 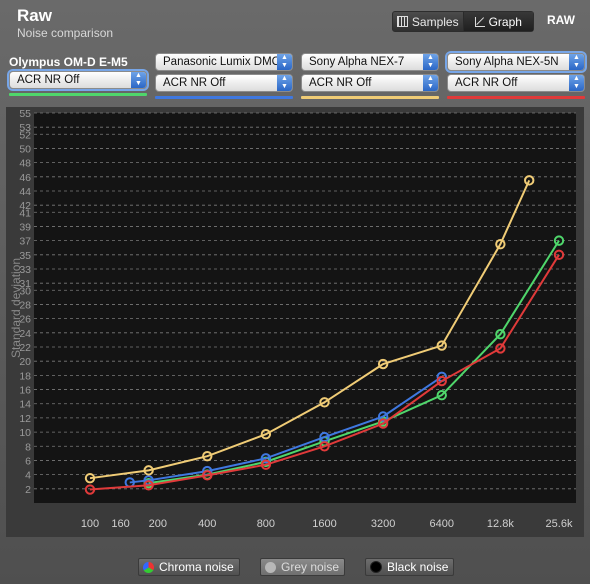 I want to click on view-toggle: Samples Graph, so click(x=463, y=21).